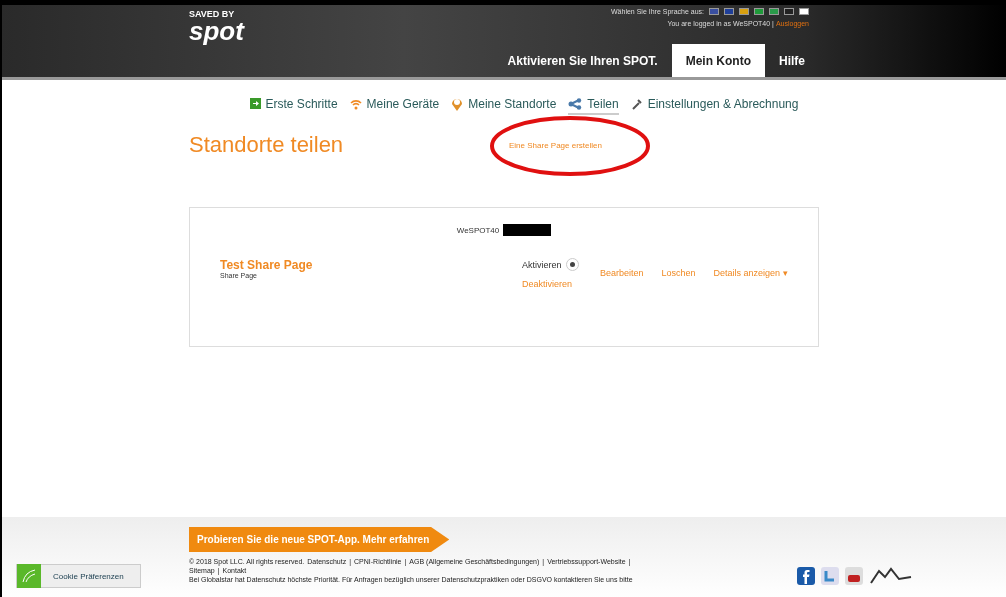 This screenshot has height=597, width=1006. Describe the element at coordinates (527, 230) in the screenshot. I see `redaction-block` at that location.